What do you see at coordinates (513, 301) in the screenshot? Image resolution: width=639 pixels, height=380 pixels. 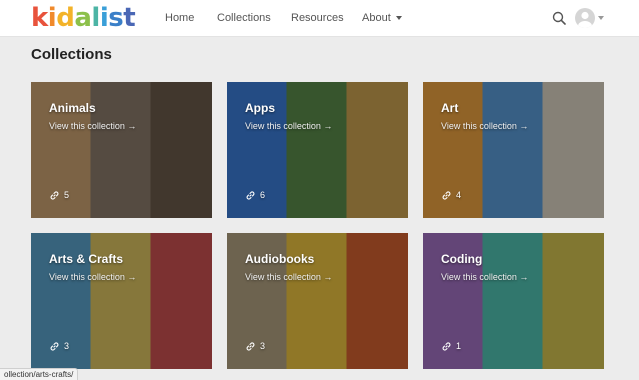 I see `collection-card-coding: Coding View this collection → 1` at bounding box center [513, 301].